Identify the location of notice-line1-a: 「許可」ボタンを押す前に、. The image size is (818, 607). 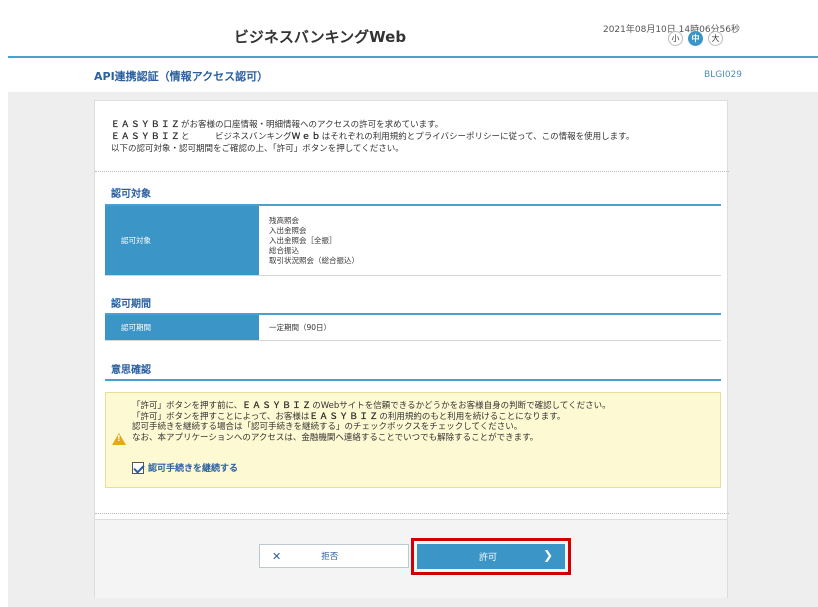
(187, 406).